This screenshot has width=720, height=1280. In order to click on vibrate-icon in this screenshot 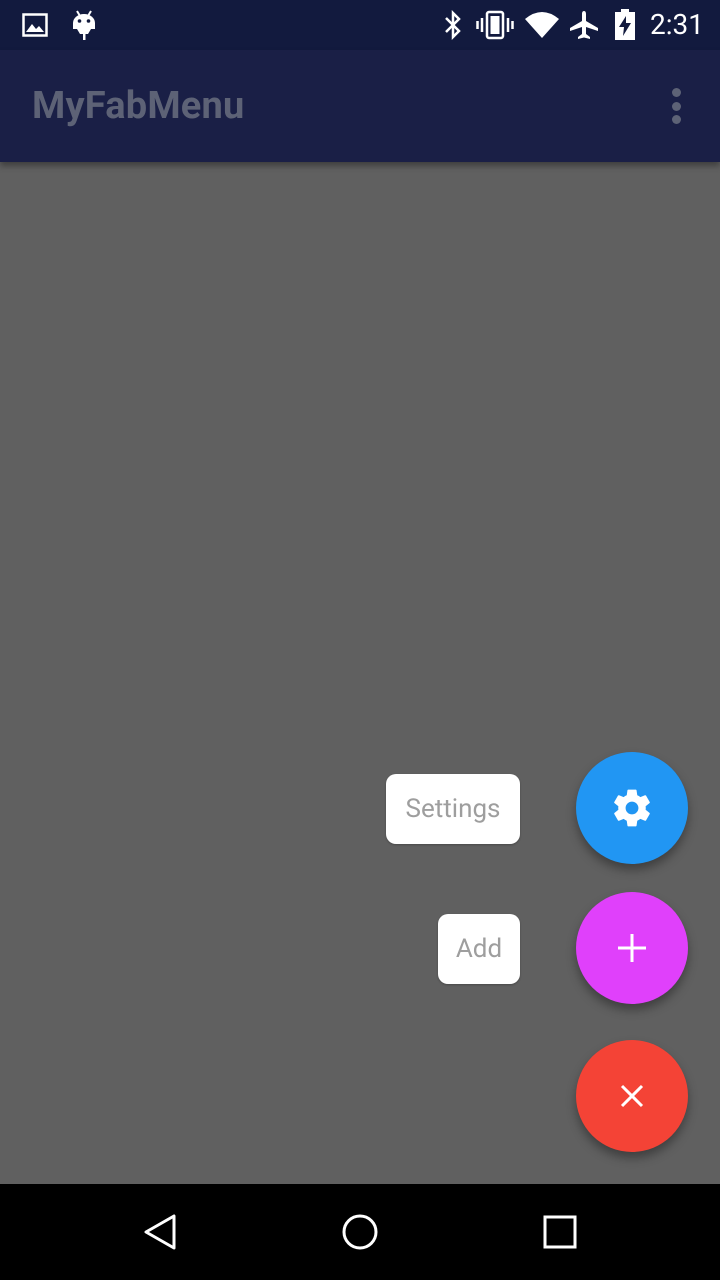, I will do `click(495, 25)`.